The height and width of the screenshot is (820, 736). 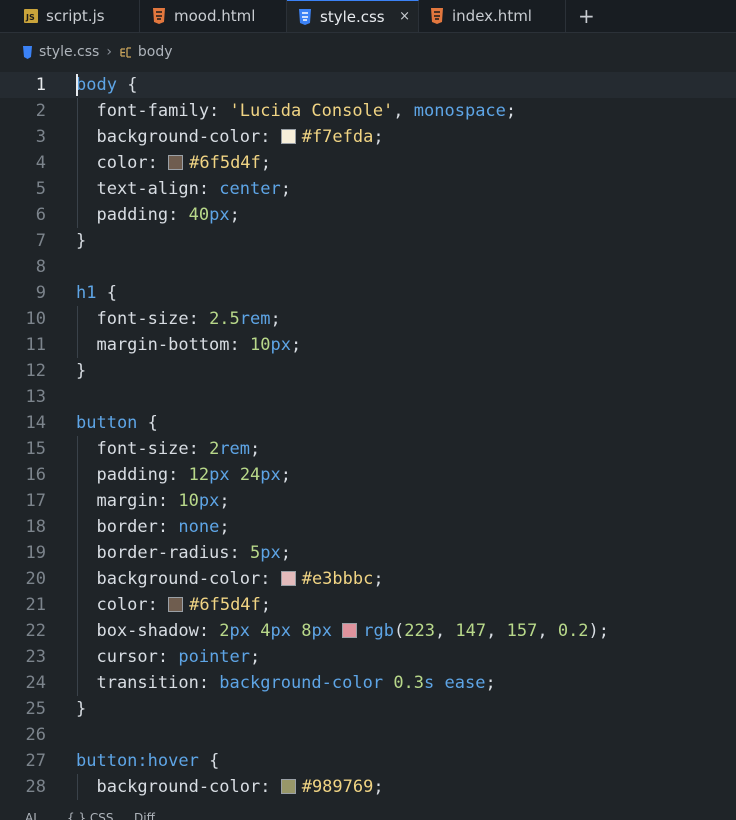 What do you see at coordinates (213, 16) in the screenshot?
I see `tab-mood-html: mood.html` at bounding box center [213, 16].